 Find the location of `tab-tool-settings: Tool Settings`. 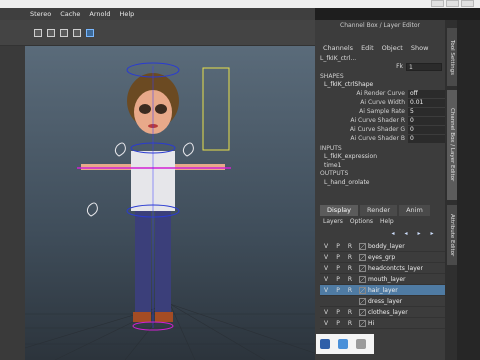

tab-tool-settings: Tool Settings is located at coordinates (452, 57).